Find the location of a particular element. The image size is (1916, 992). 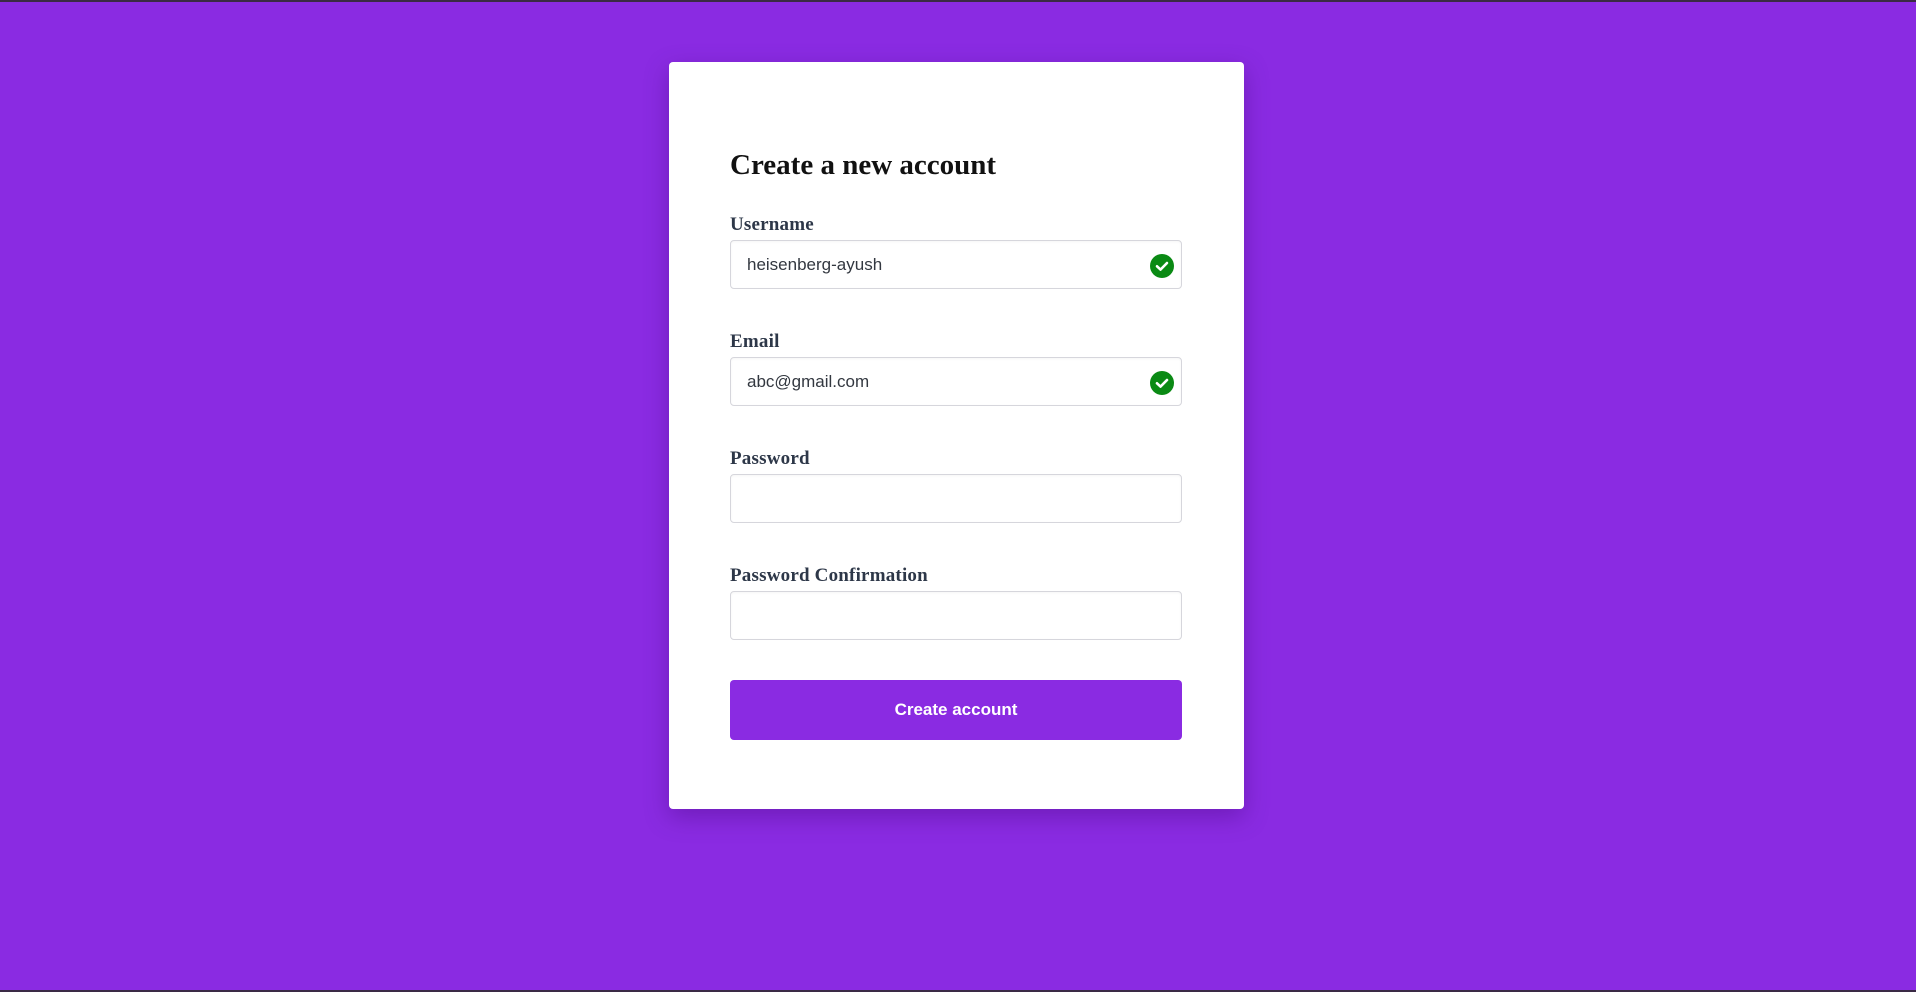

password-field-group: Password is located at coordinates (956, 485).